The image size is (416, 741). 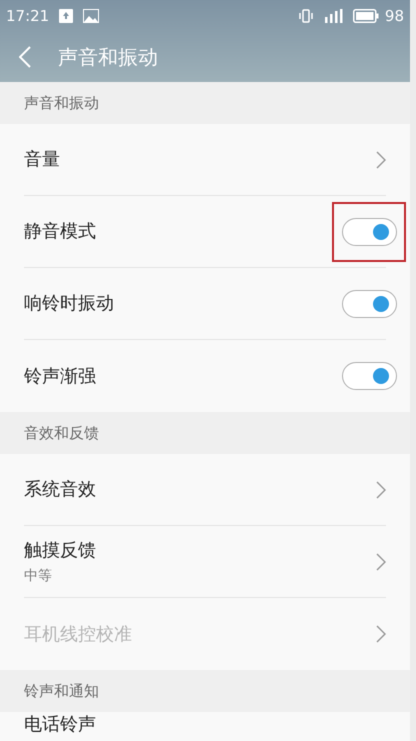 What do you see at coordinates (78, 634) in the screenshot?
I see `setting-label: 耳机线控校准` at bounding box center [78, 634].